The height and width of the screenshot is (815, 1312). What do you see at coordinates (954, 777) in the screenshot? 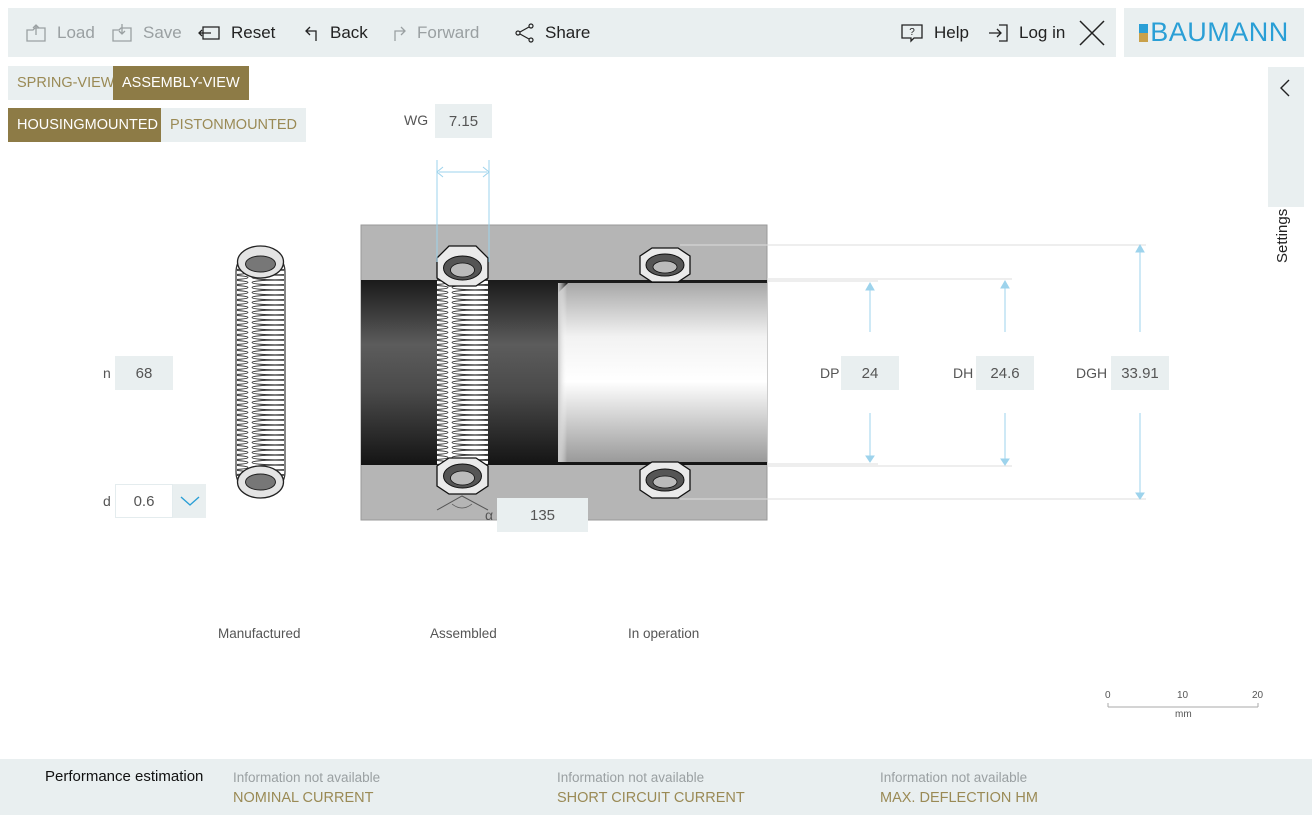
I see `max-deflection-status: Information not available` at bounding box center [954, 777].